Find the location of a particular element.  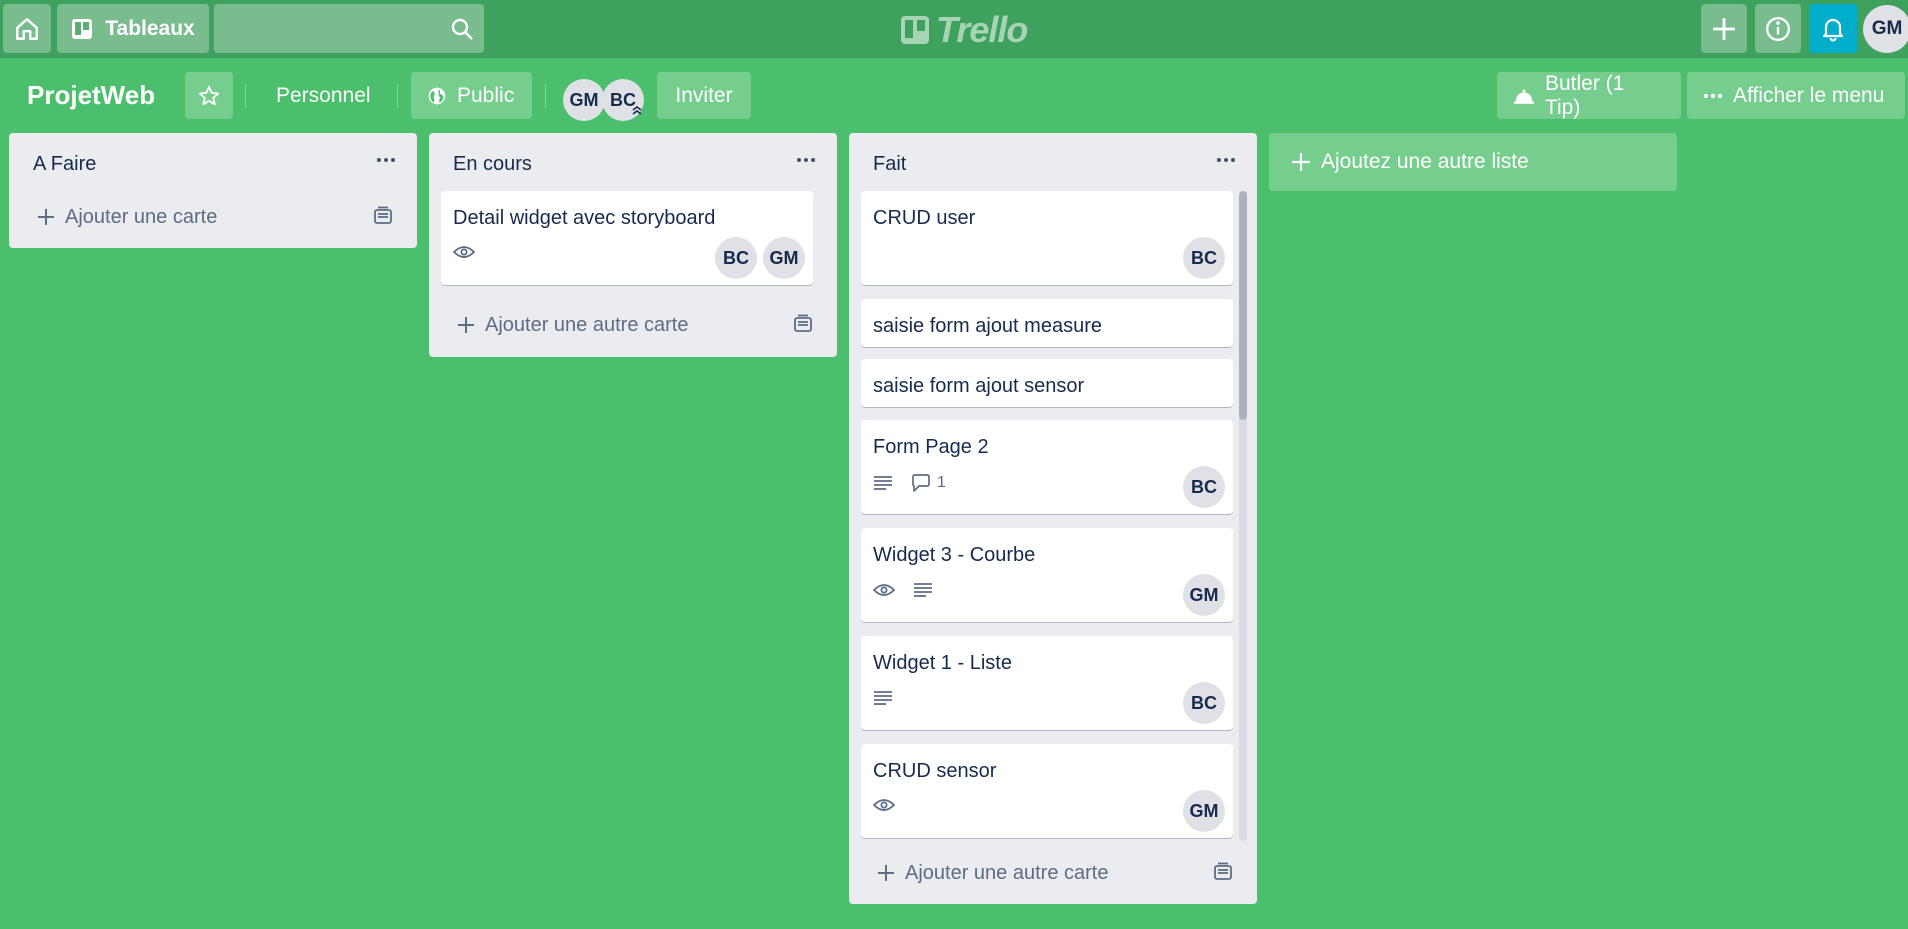

board-title: ProjetWeb is located at coordinates (91, 95).